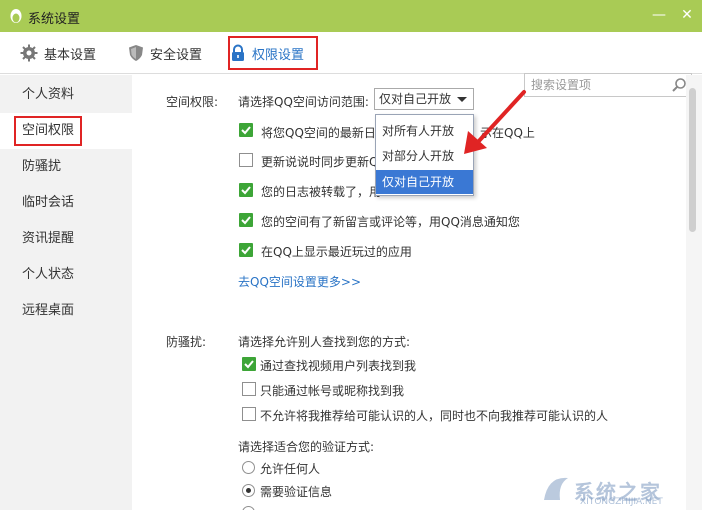  I want to click on space-scope-prompt: 请选择QQ空间访问范围:, so click(303, 102).